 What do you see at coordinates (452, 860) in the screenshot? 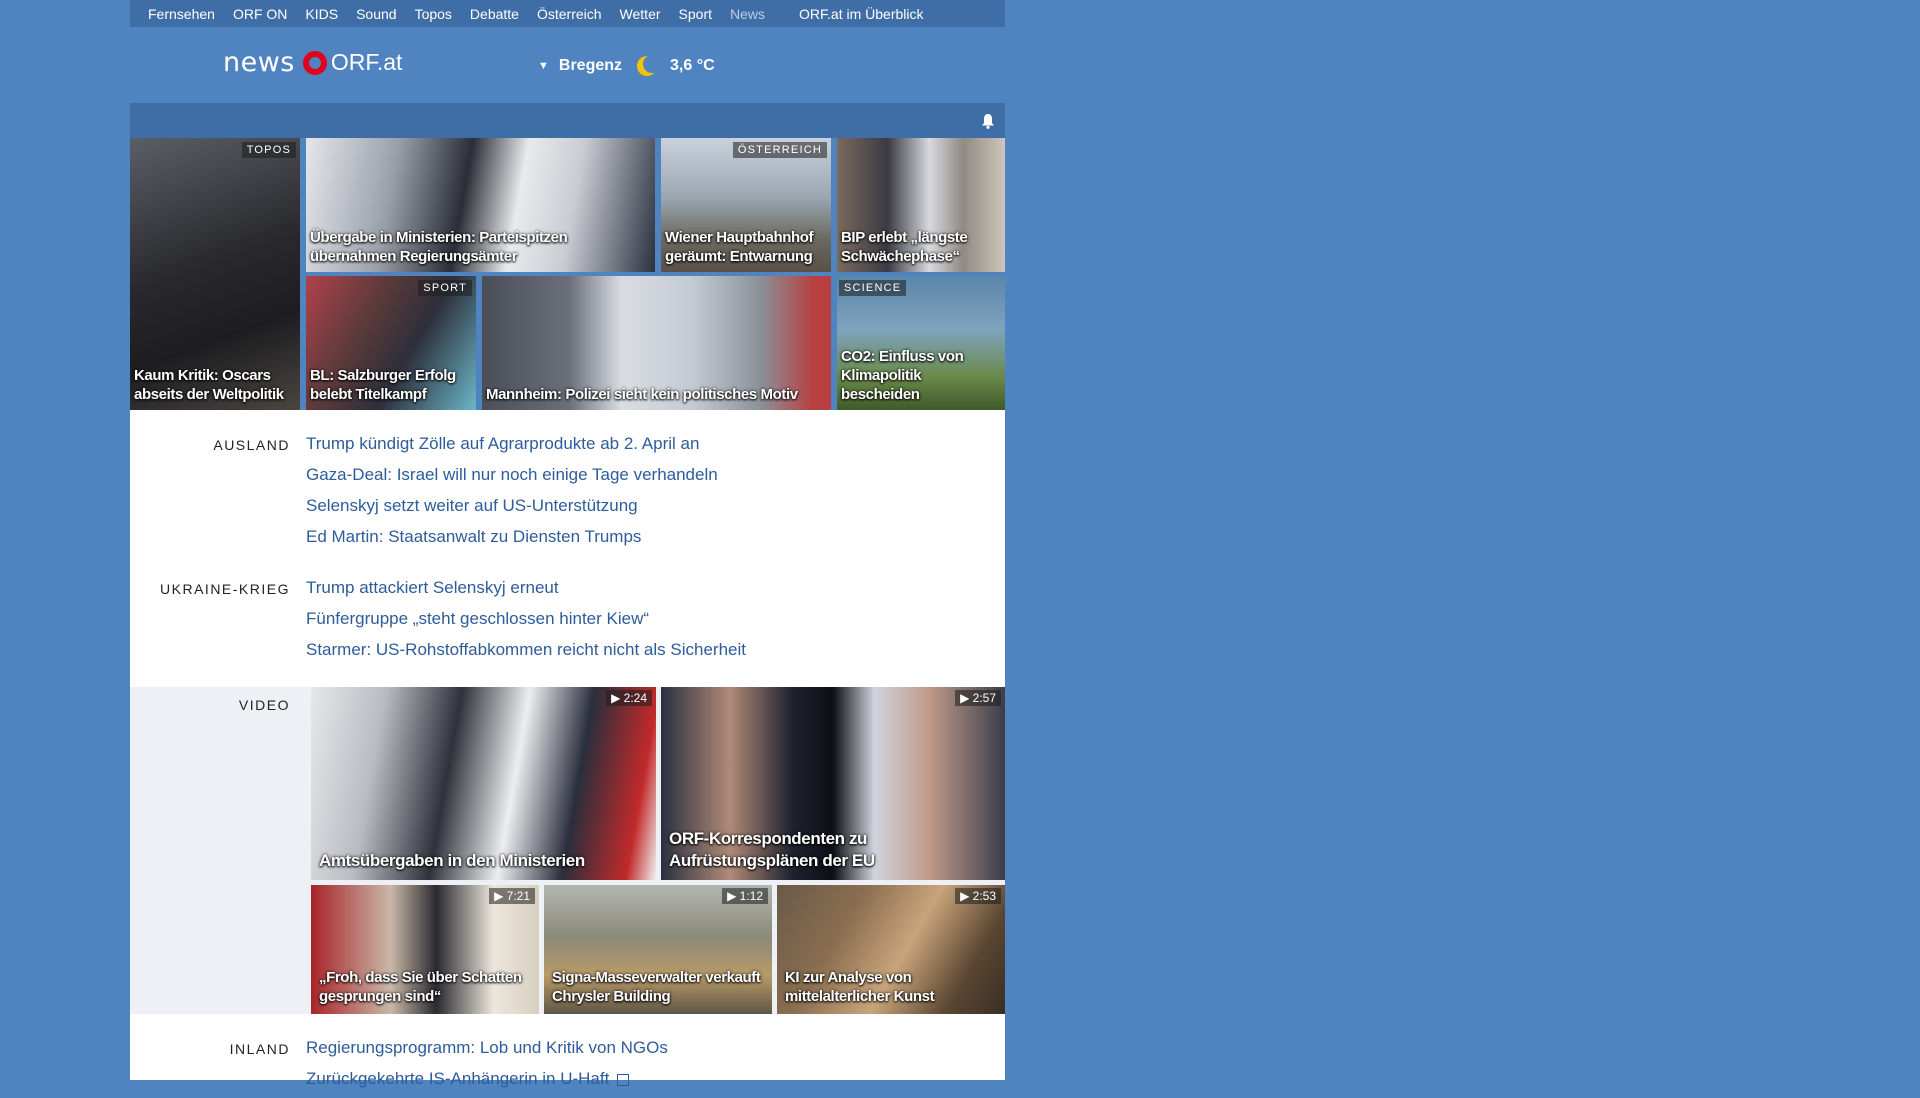
I see `video-caption: Amtsübergaben in den Ministerien` at bounding box center [452, 860].